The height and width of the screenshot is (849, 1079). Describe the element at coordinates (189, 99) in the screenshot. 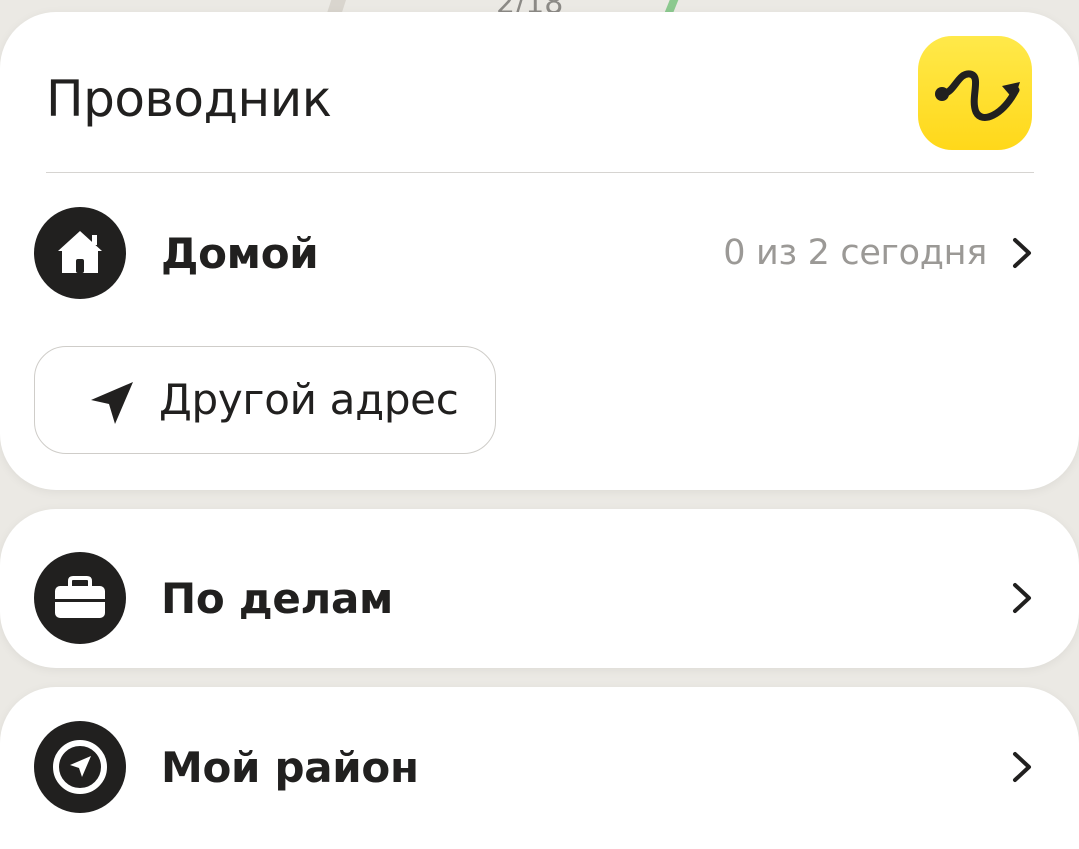

I see `page-title: Проводник` at that location.